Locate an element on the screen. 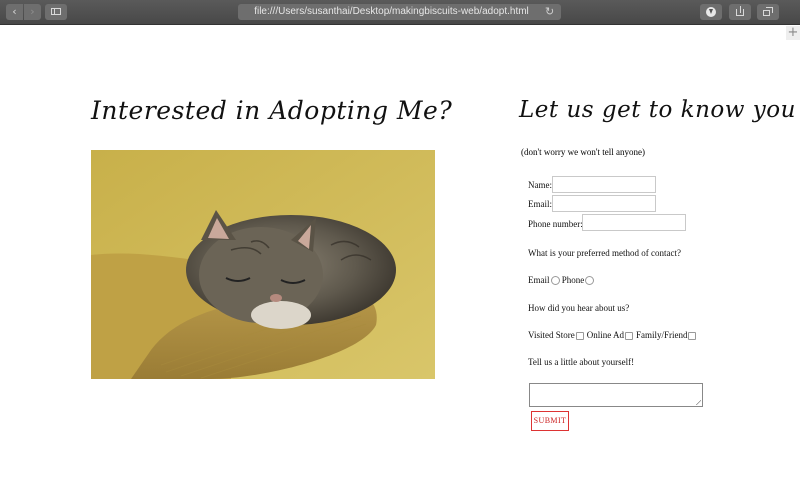 The height and width of the screenshot is (500, 800). reload-icon: ↻ is located at coordinates (551, 12).